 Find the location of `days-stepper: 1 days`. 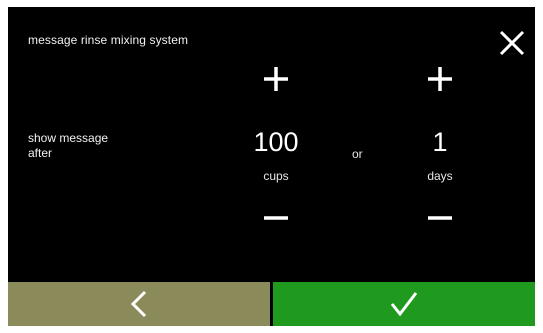

days-stepper: 1 days is located at coordinates (440, 144).